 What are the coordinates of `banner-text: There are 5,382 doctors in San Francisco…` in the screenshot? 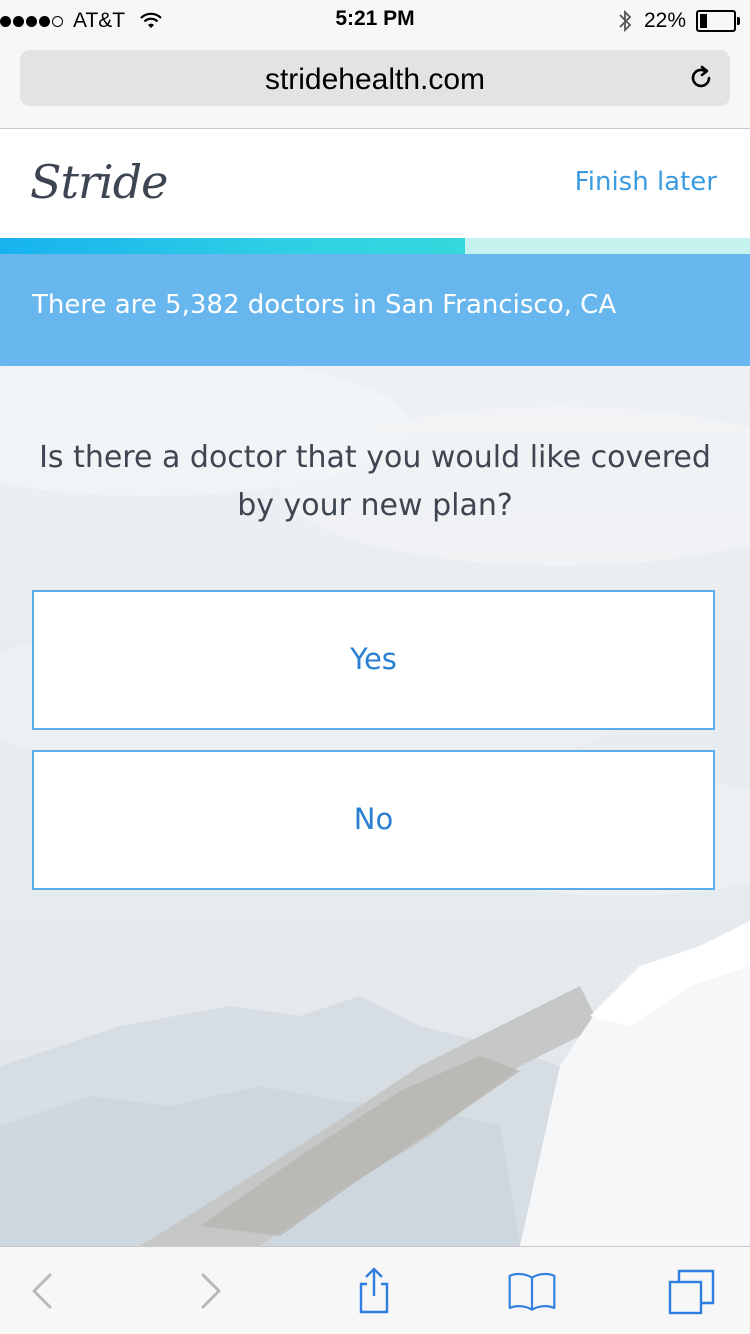 It's located at (324, 305).